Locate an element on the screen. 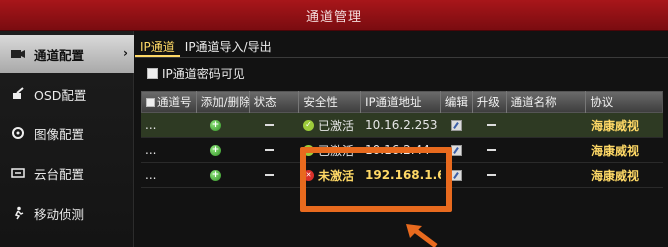 This screenshot has height=247, width=668. table-row: ... 未激活 192.168.1.64 海康威视 is located at coordinates (402, 175).